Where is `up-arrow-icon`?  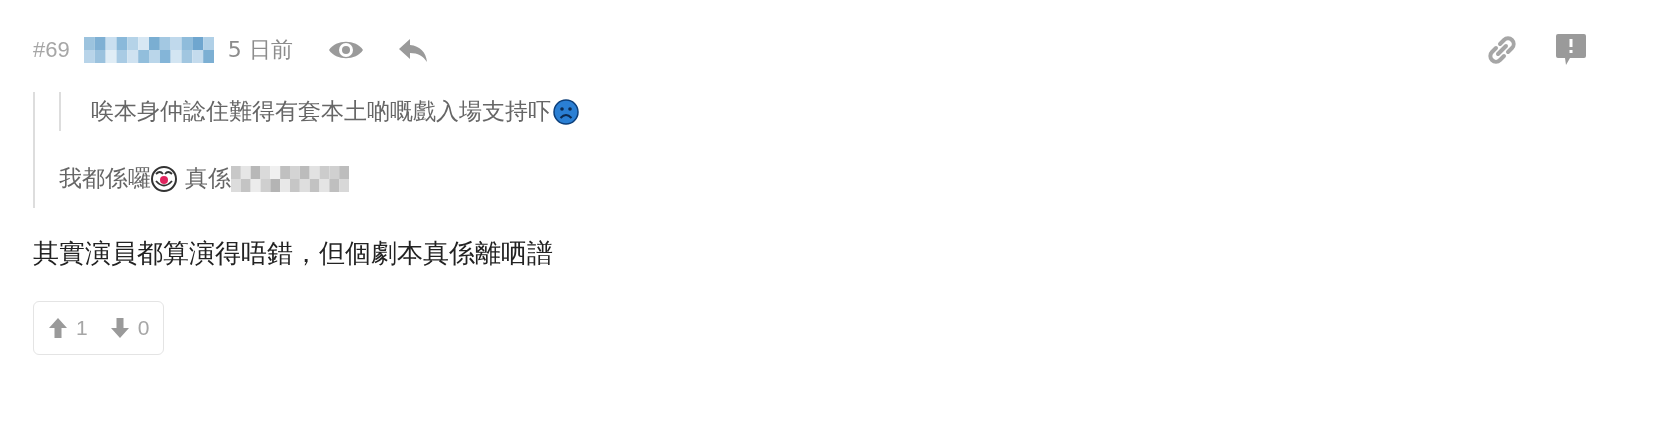
up-arrow-icon is located at coordinates (58, 328).